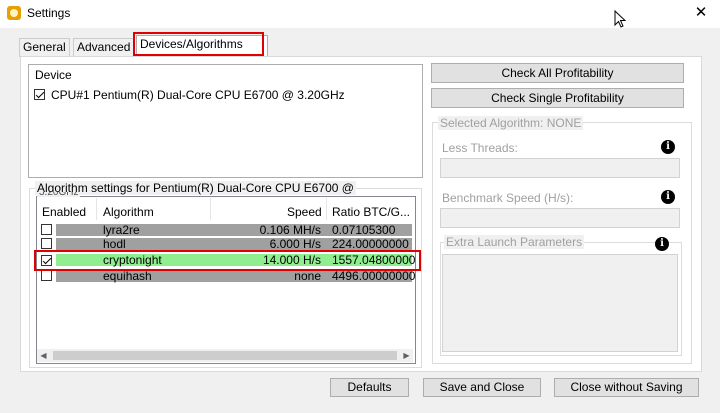 This screenshot has width=720, height=413. I want to click on algorithm-name: lyra2re, so click(121, 230).